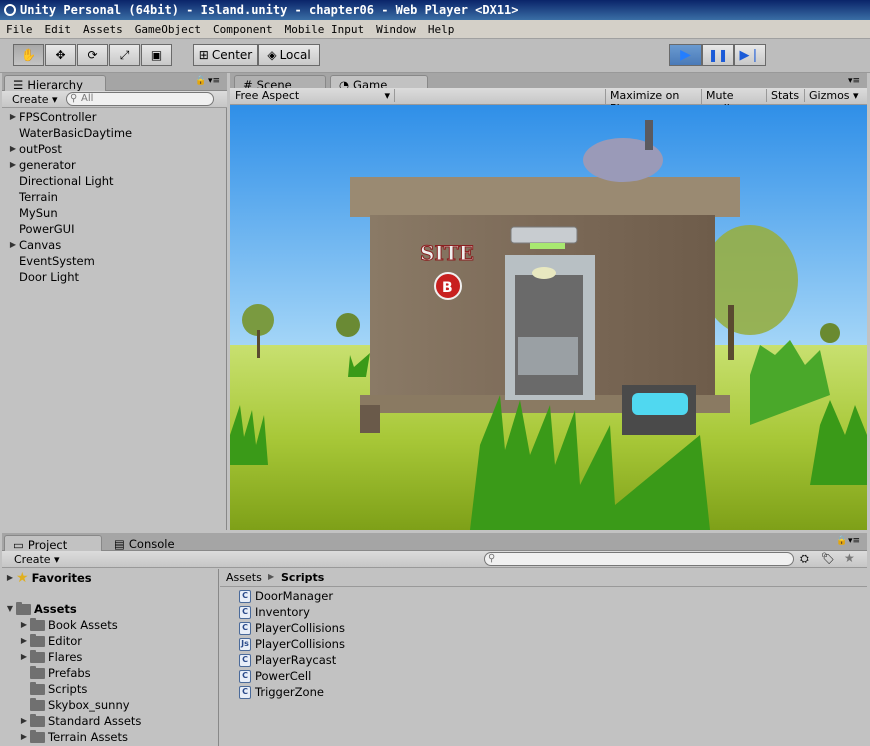  Describe the element at coordinates (34, 245) in the screenshot. I see `hierarchy-item: ▶ Canvas` at that location.